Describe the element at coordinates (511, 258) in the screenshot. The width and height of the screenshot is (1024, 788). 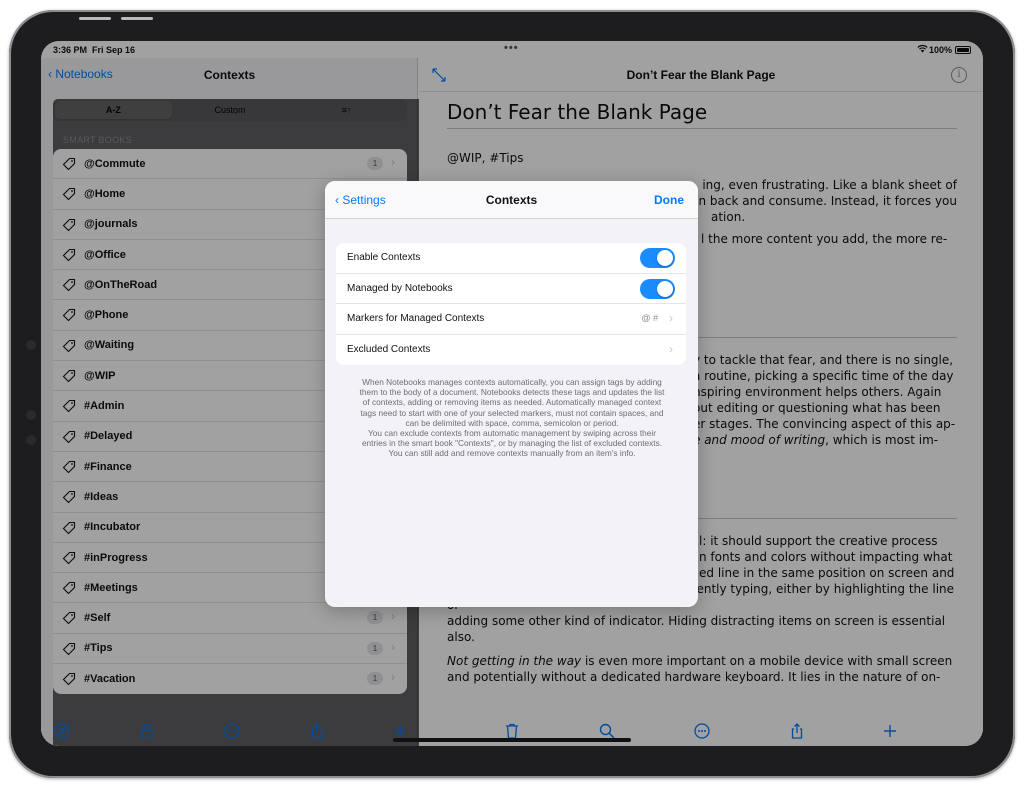
I see `settings-row: Enable Contexts` at that location.